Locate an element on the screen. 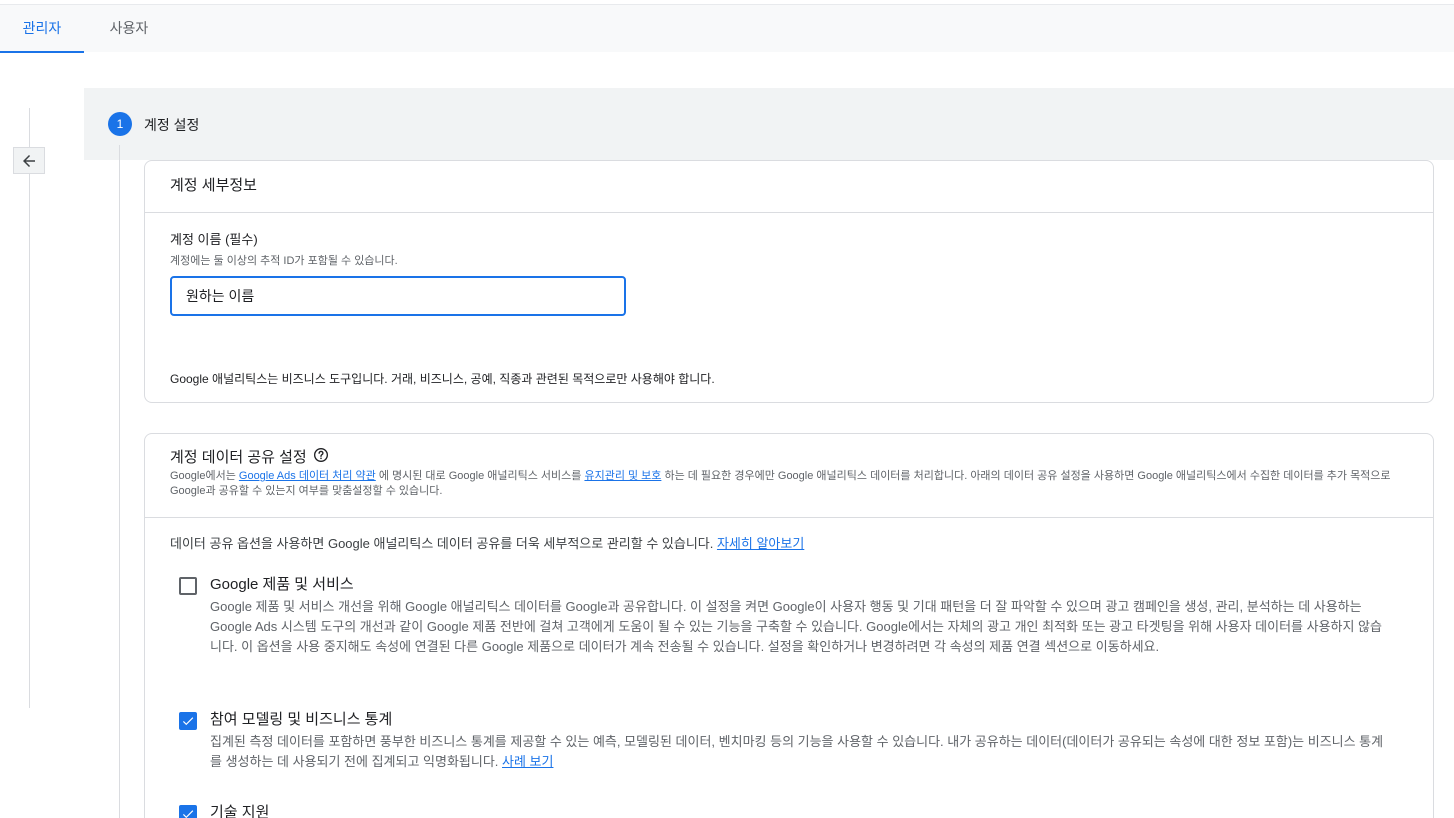 The width and height of the screenshot is (1454, 818). option-title: Google 제품 및 서비스 is located at coordinates (282, 584).